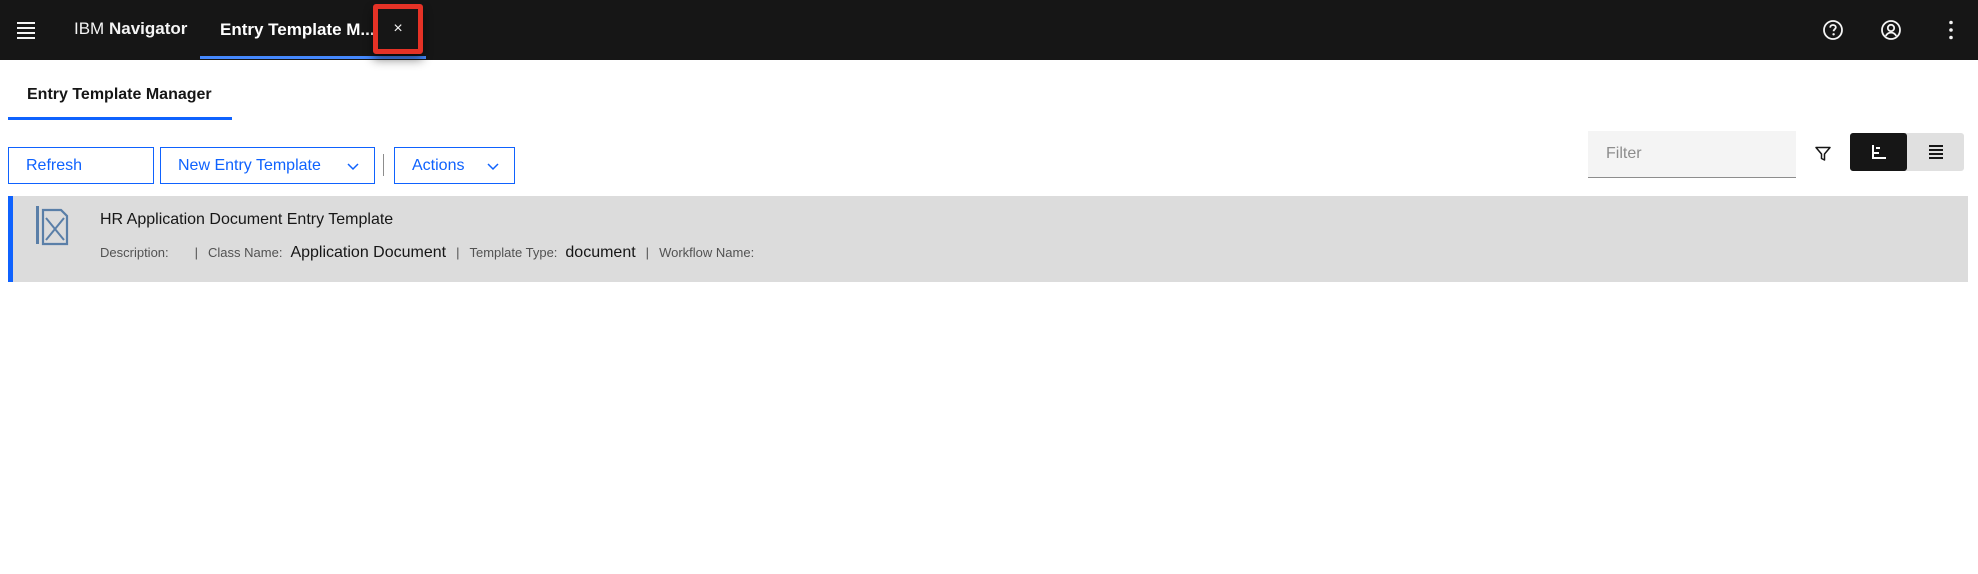 This screenshot has width=1978, height=574. Describe the element at coordinates (1833, 30) in the screenshot. I see `help-icon` at that location.